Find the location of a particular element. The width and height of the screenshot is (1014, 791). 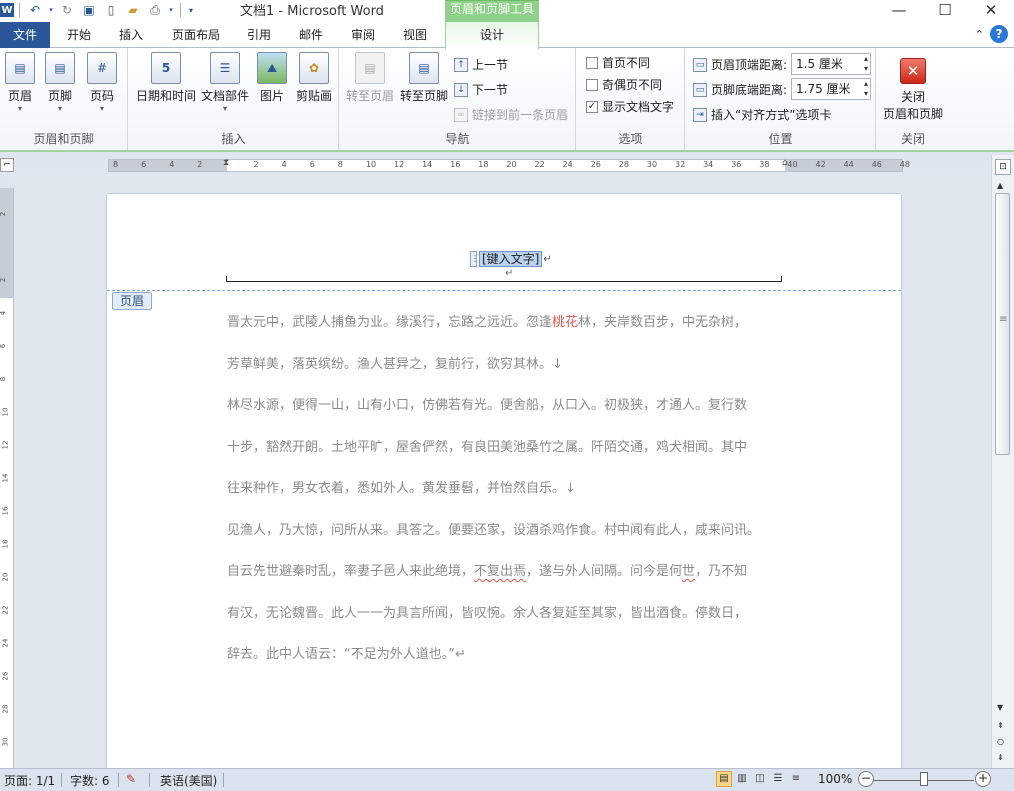

save-icon: ▣ is located at coordinates (89, 10).